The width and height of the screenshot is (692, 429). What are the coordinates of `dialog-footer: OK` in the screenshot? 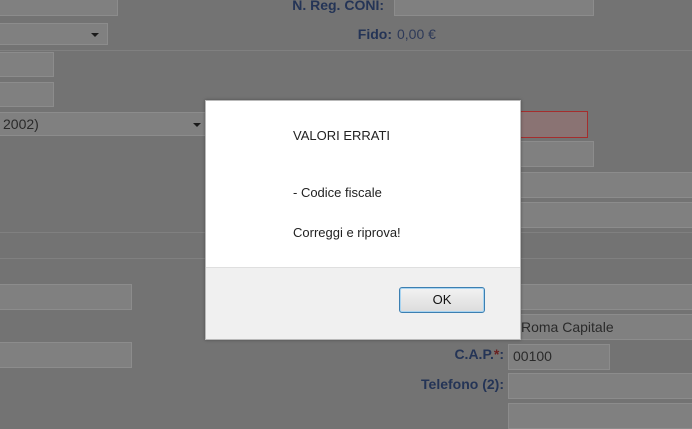 It's located at (363, 303).